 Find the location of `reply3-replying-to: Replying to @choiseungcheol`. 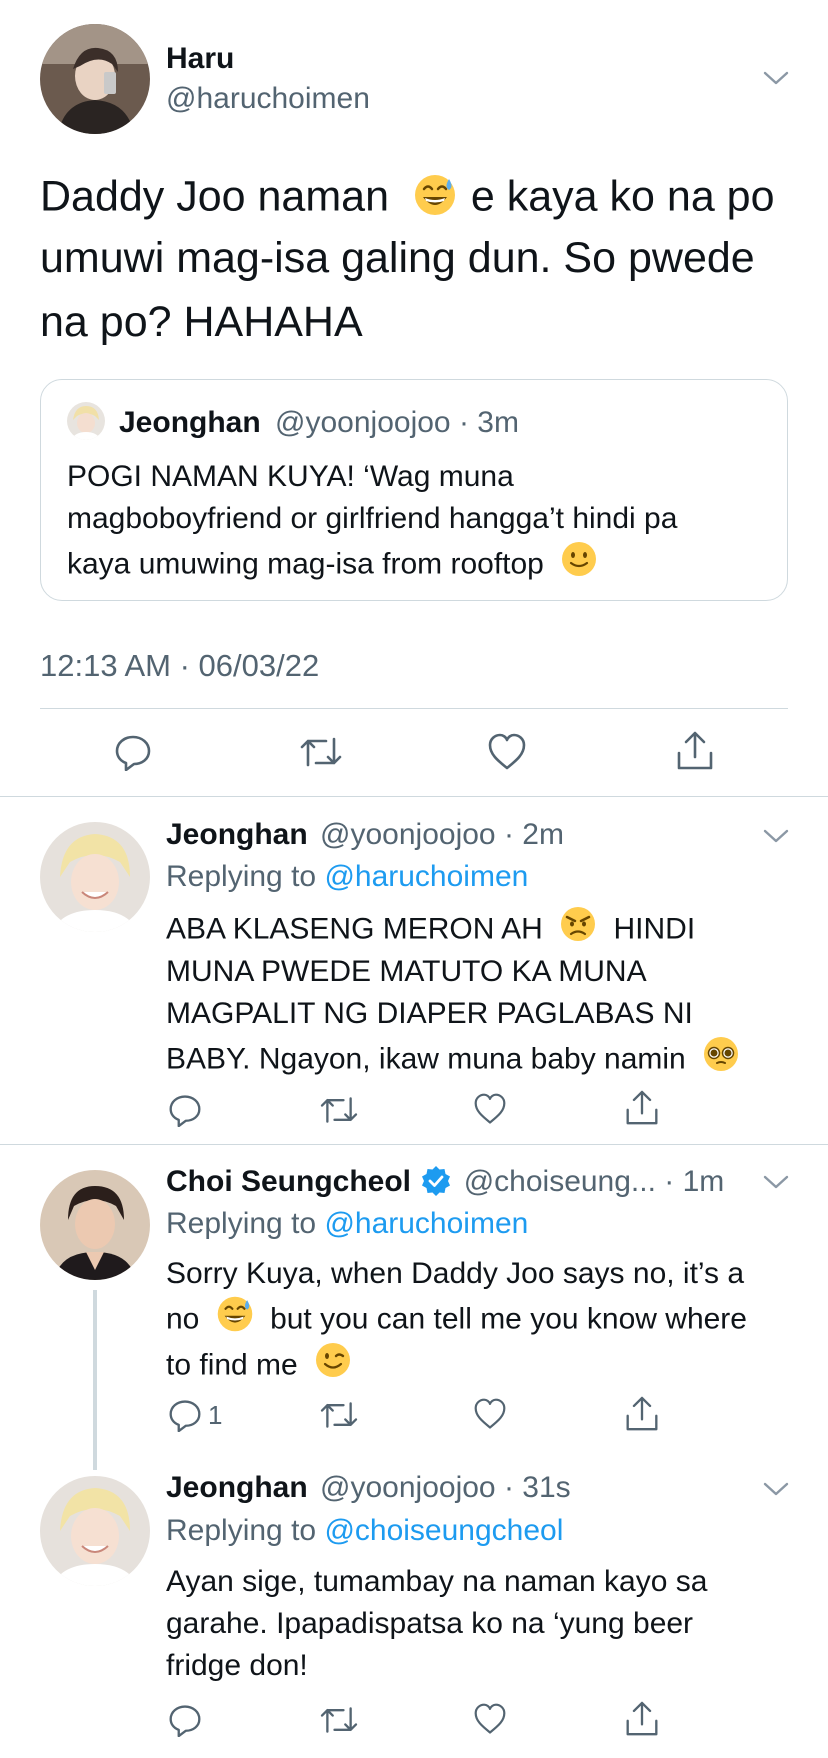

reply3-replying-to: Replying to @choiseungcheol is located at coordinates (364, 1531).